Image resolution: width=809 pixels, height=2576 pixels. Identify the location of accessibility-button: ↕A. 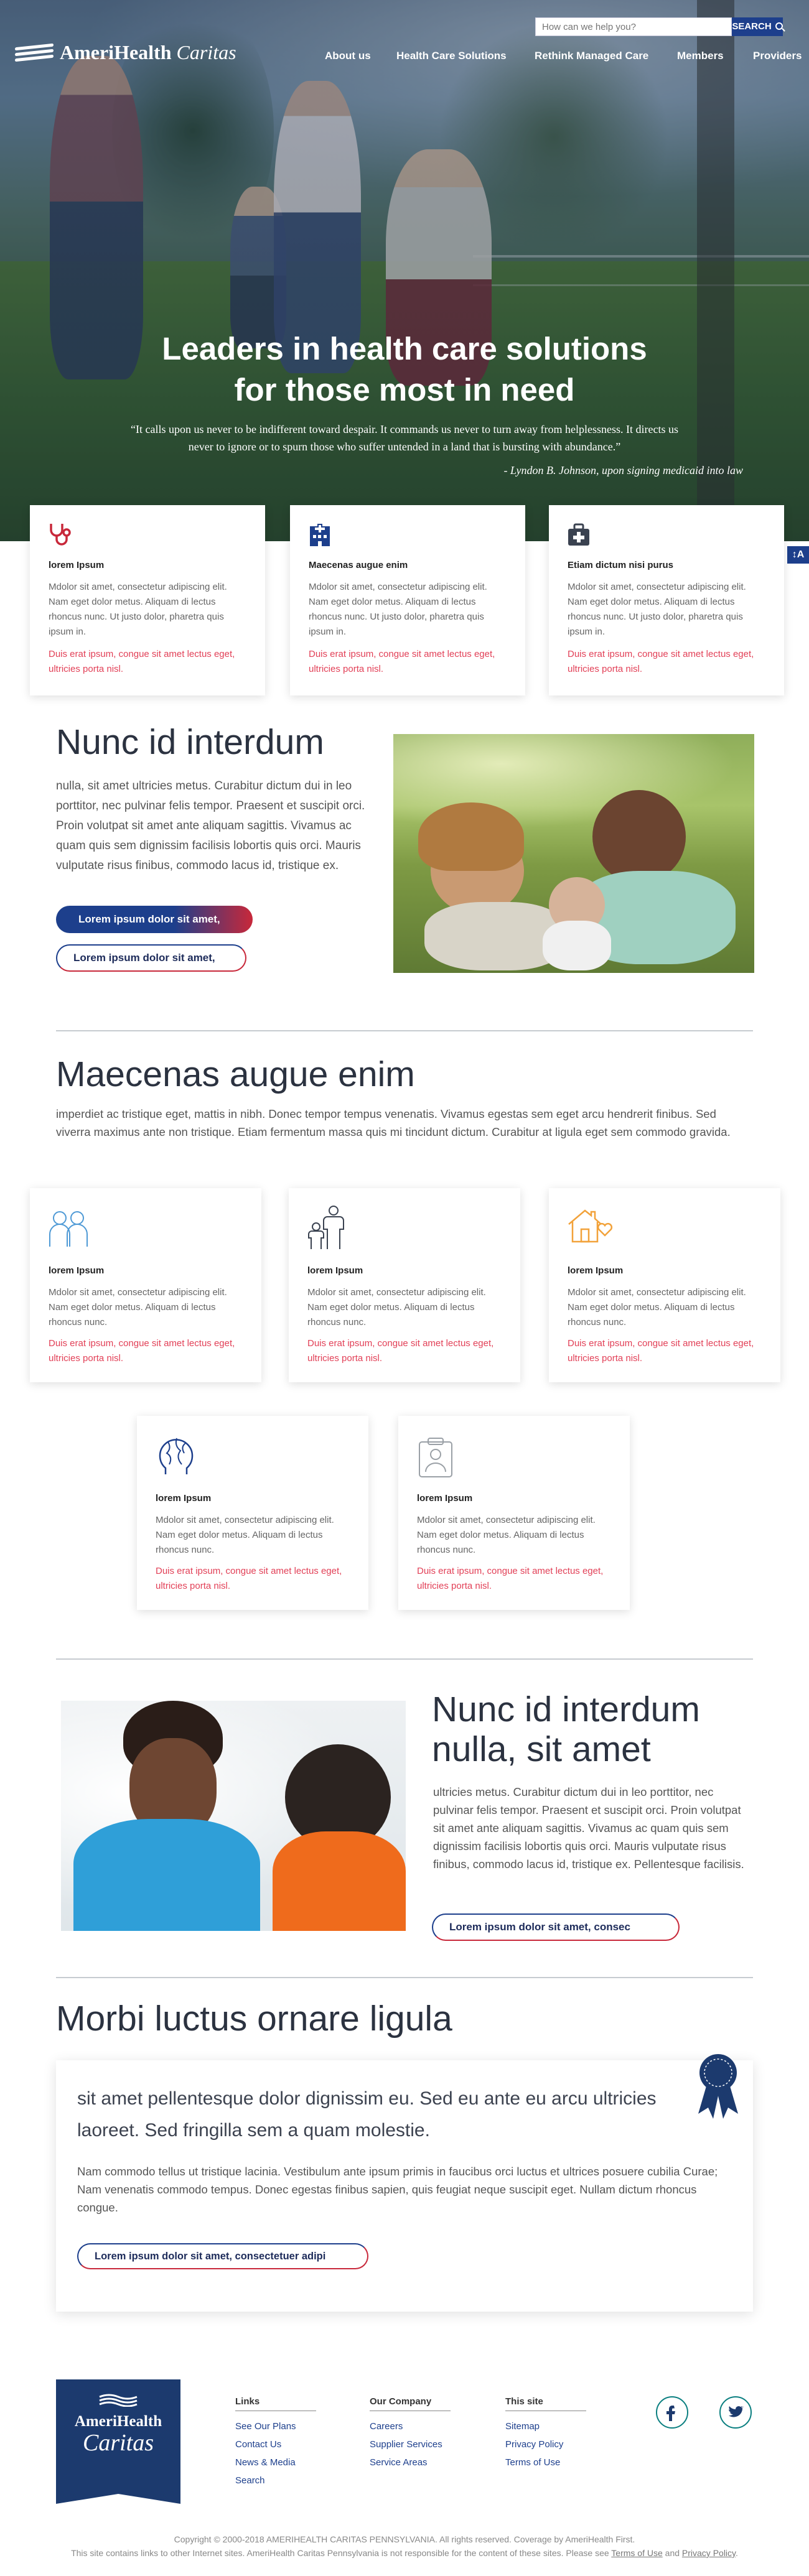
(798, 555).